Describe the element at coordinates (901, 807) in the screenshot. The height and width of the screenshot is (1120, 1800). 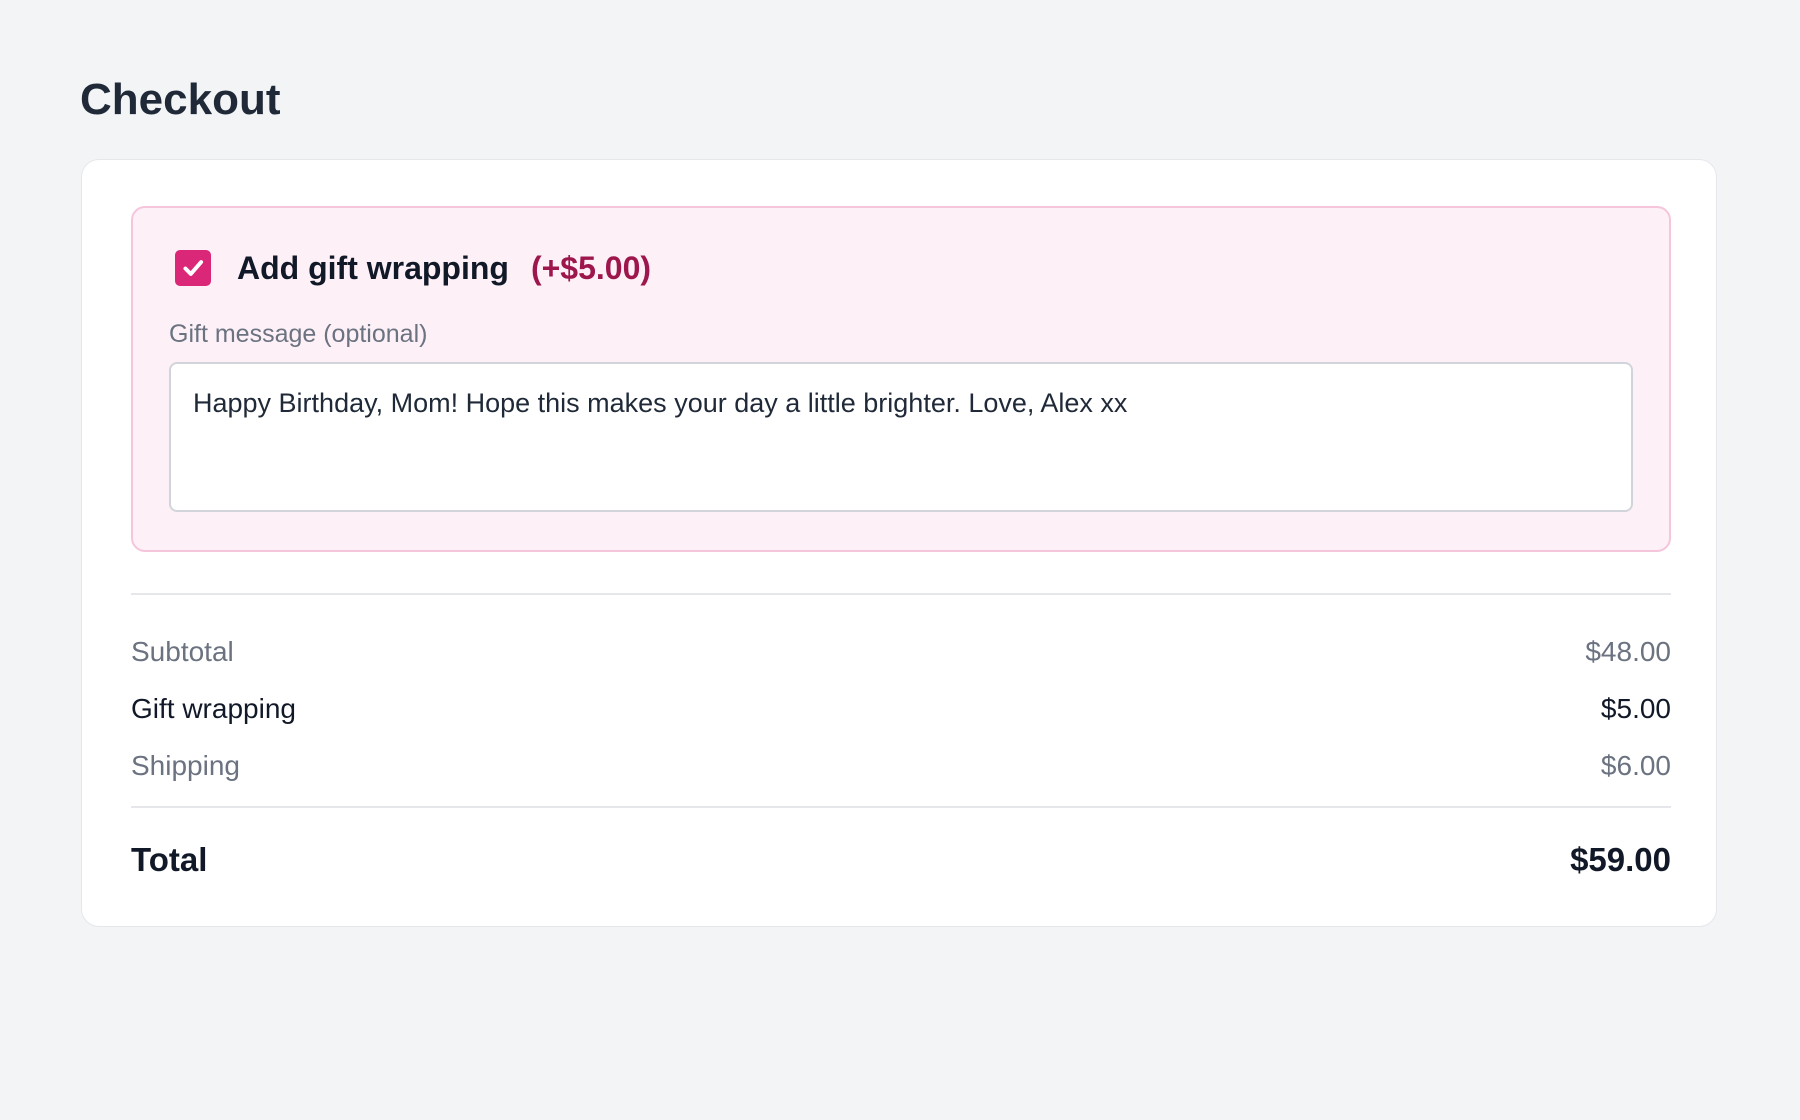
I see `summary-divider-total` at that location.